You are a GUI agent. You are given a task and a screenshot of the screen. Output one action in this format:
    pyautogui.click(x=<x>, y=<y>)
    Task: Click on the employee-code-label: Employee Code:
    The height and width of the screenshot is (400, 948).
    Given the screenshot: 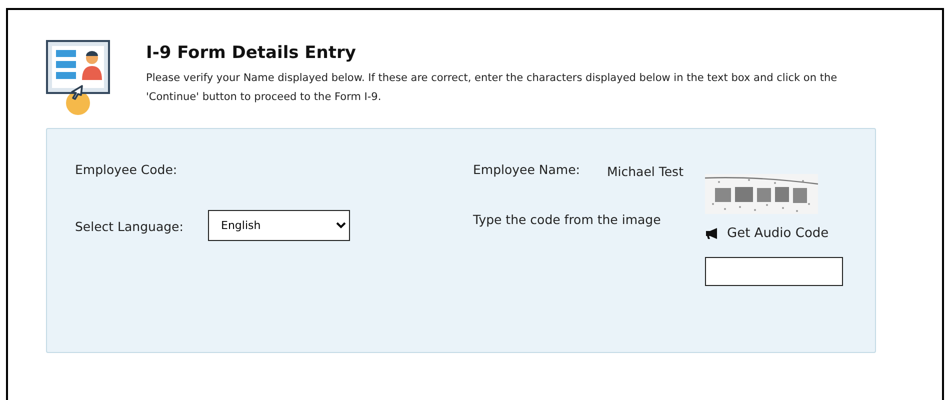 What is the action you would take?
    pyautogui.click(x=126, y=169)
    